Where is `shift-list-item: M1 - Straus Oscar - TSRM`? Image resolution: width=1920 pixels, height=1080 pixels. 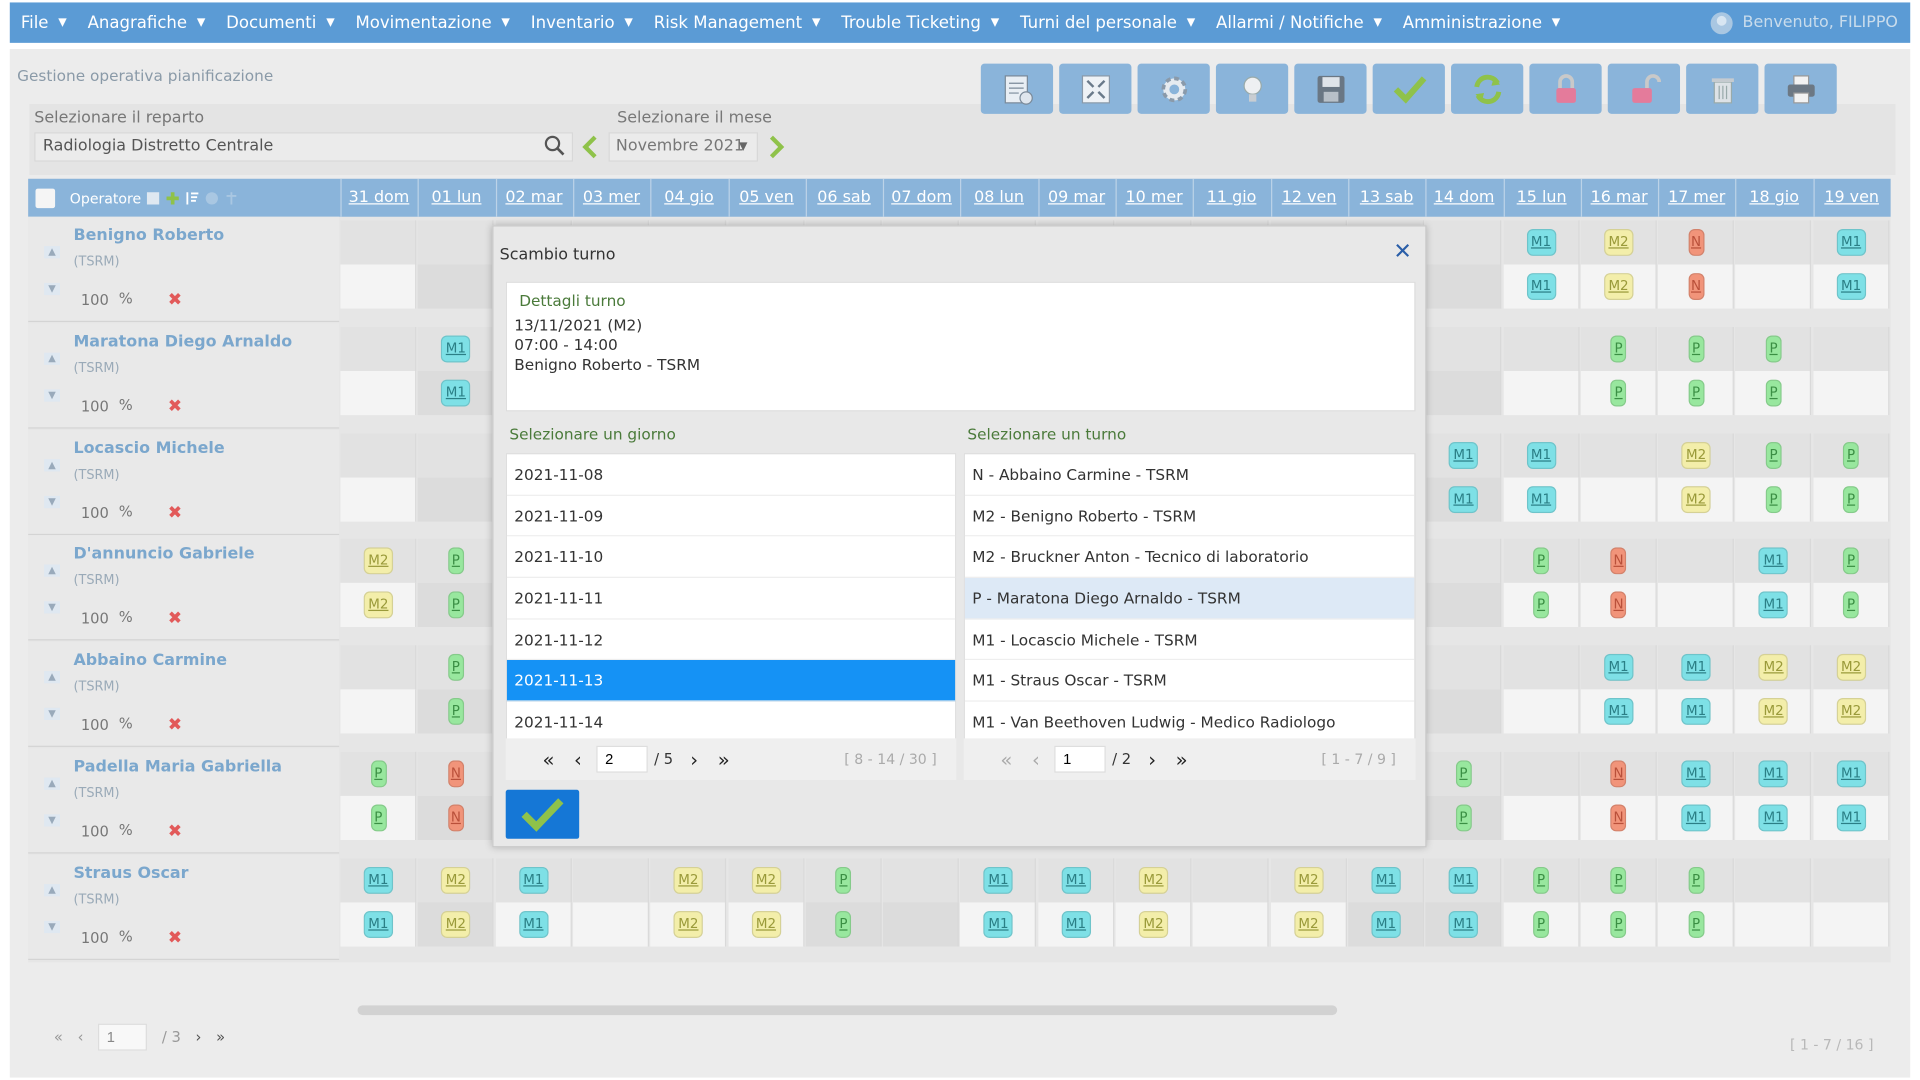 shift-list-item: M1 - Straus Oscar - TSRM is located at coordinates (1189, 681).